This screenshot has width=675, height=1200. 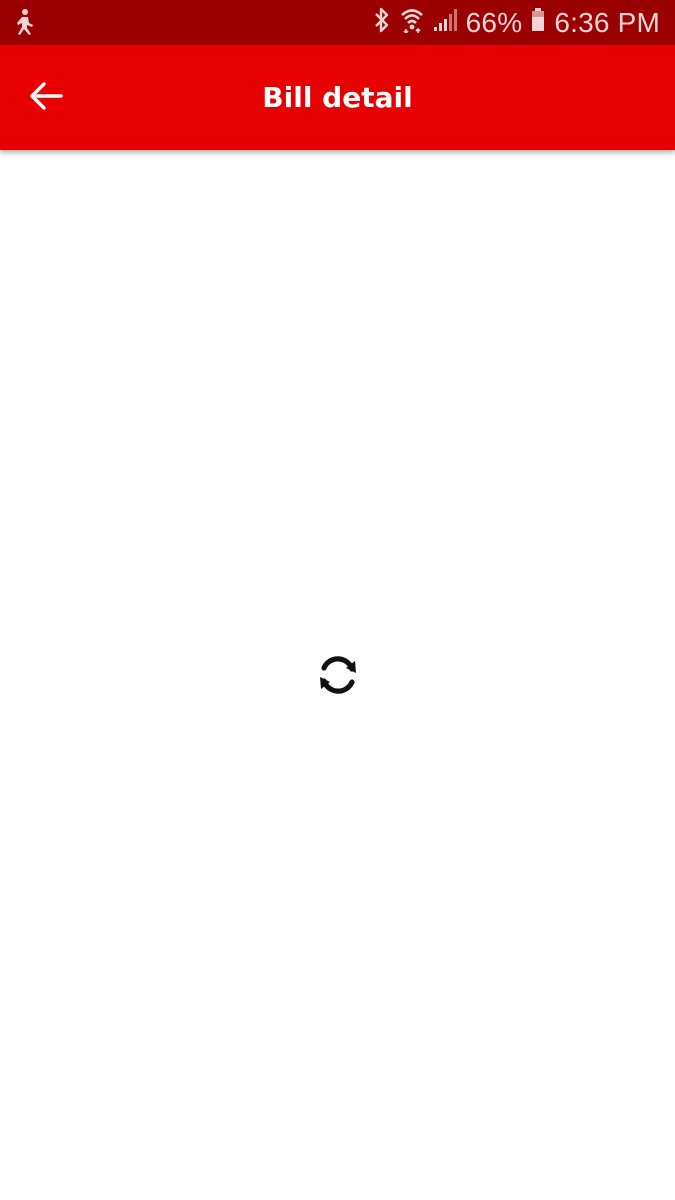 I want to click on status-icons: 66% 6:36 PM, so click(x=516, y=22).